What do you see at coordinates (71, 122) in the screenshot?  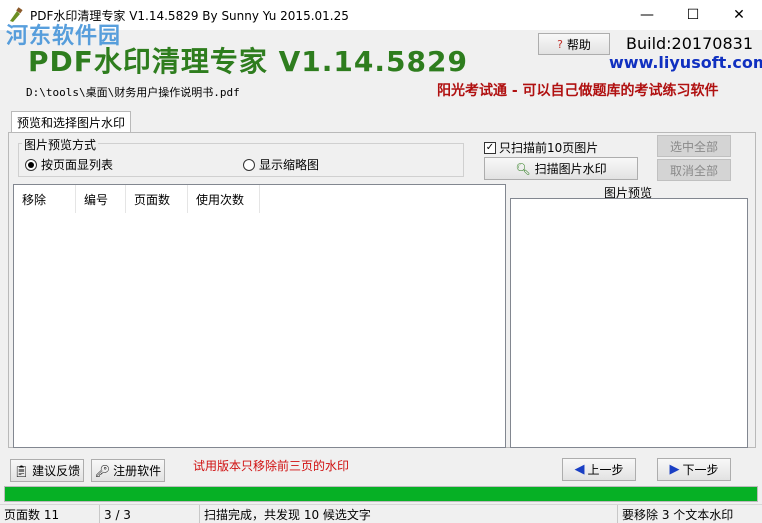 I see `tab-preview-select: 预览和选择图片水印` at bounding box center [71, 122].